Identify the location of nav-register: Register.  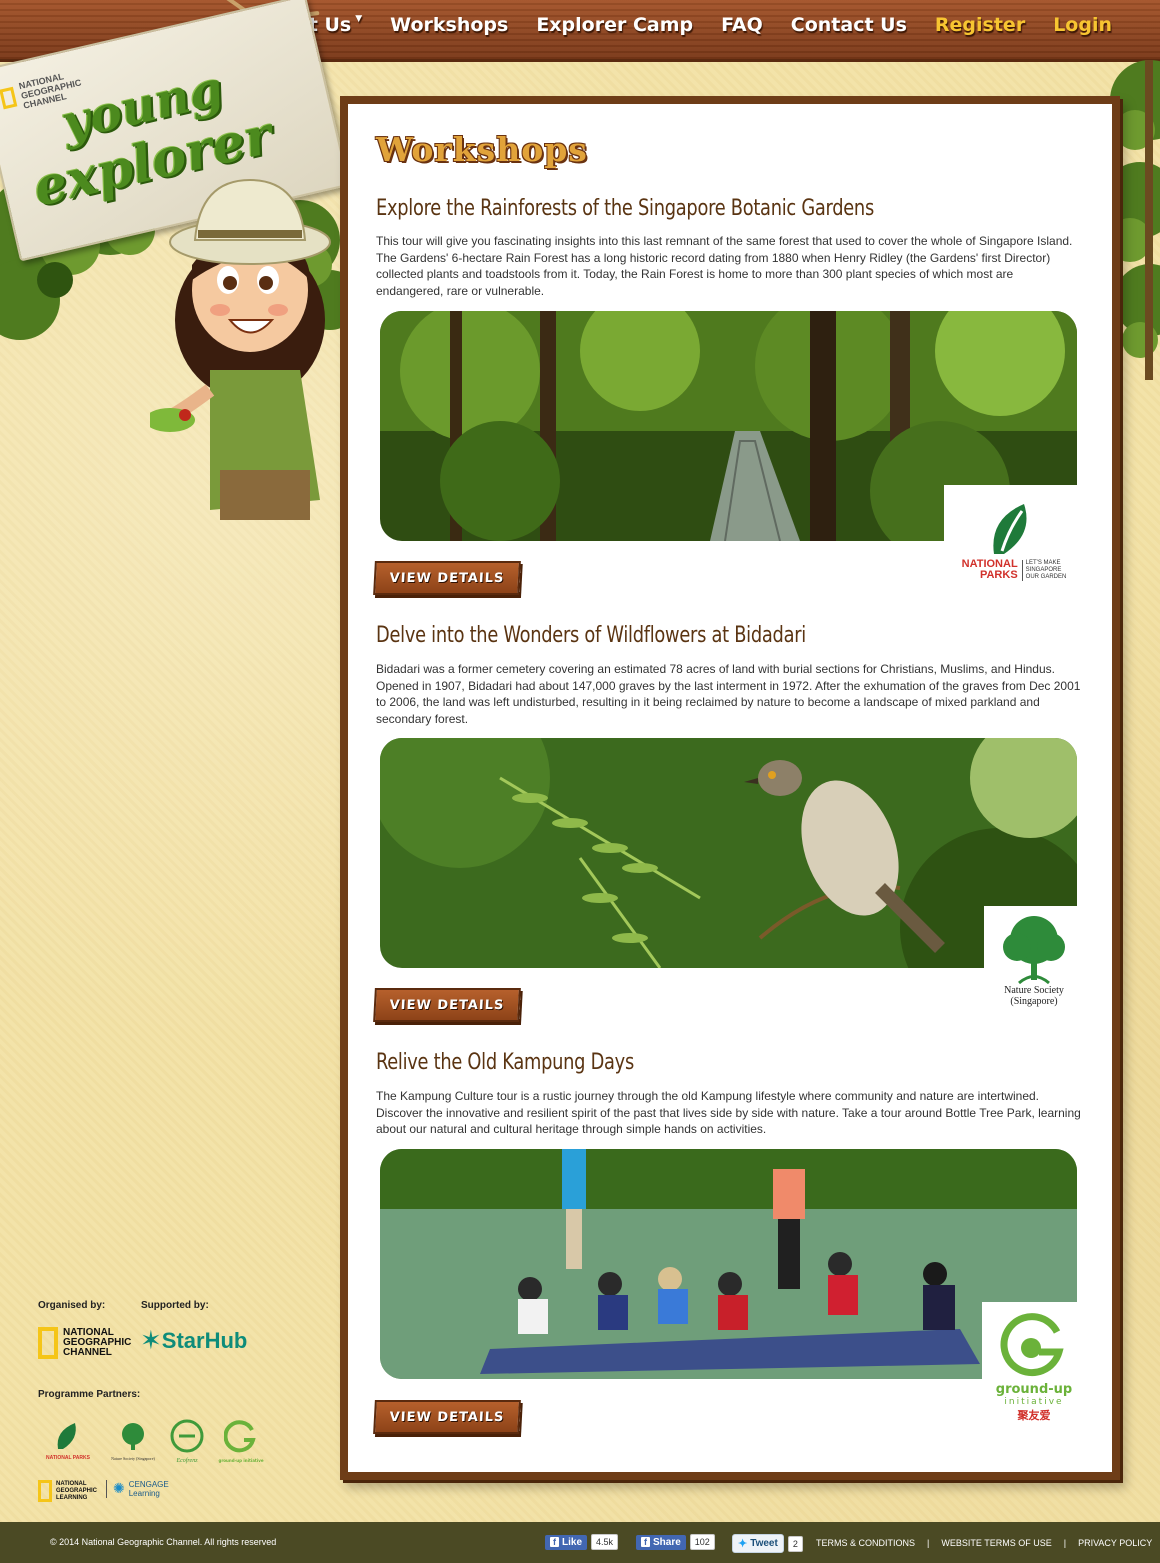
(980, 25).